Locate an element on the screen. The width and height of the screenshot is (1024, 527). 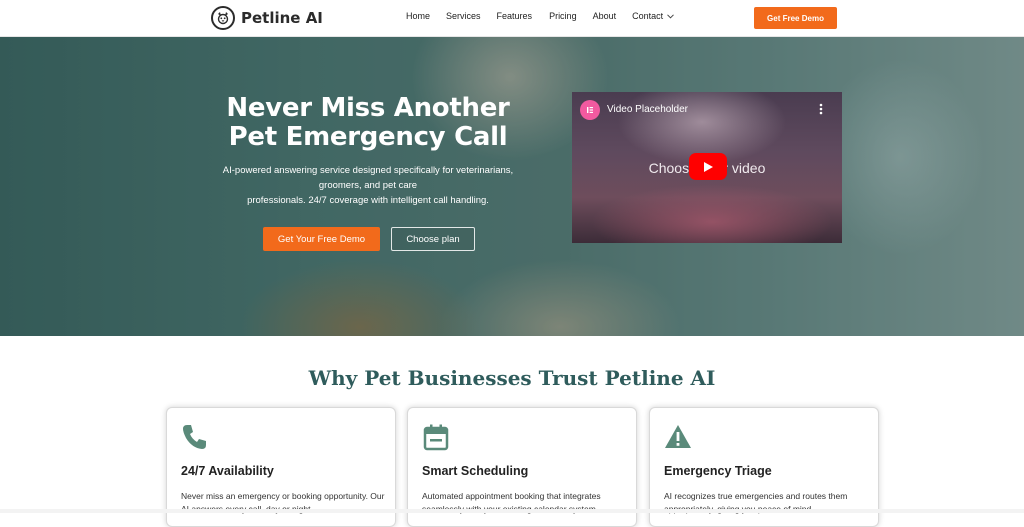
chevron-down-icon is located at coordinates (670, 16).